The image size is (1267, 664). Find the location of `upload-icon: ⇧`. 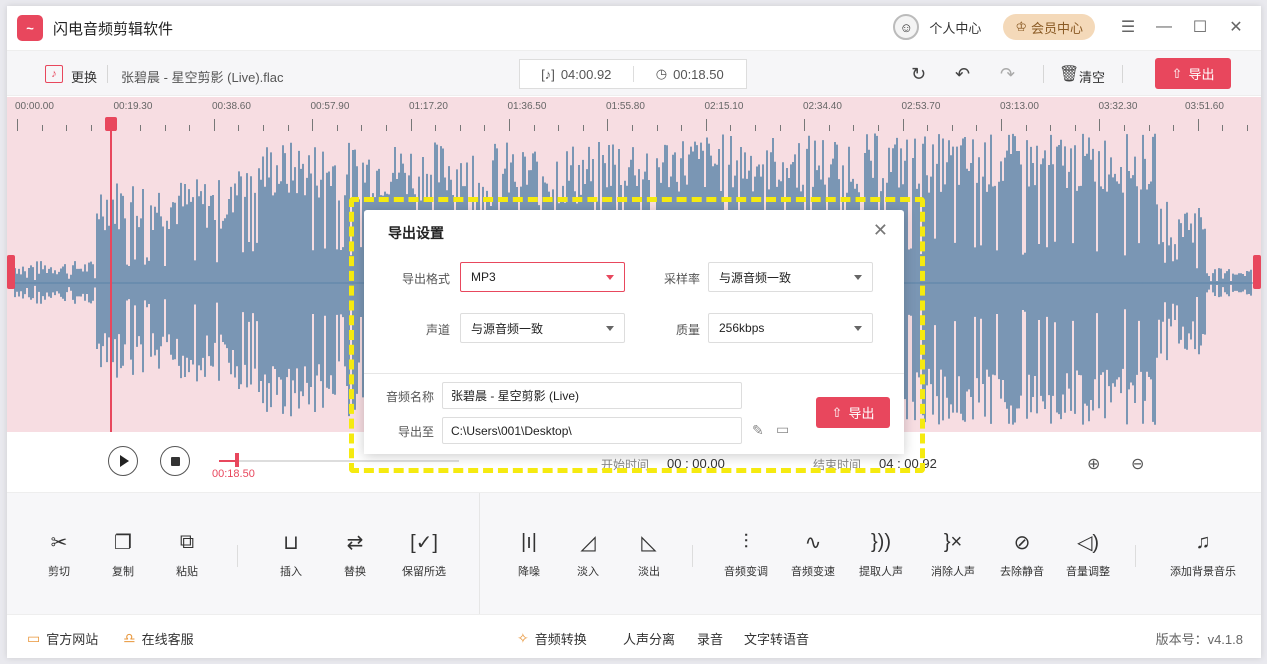

upload-icon: ⇧ is located at coordinates (837, 412).